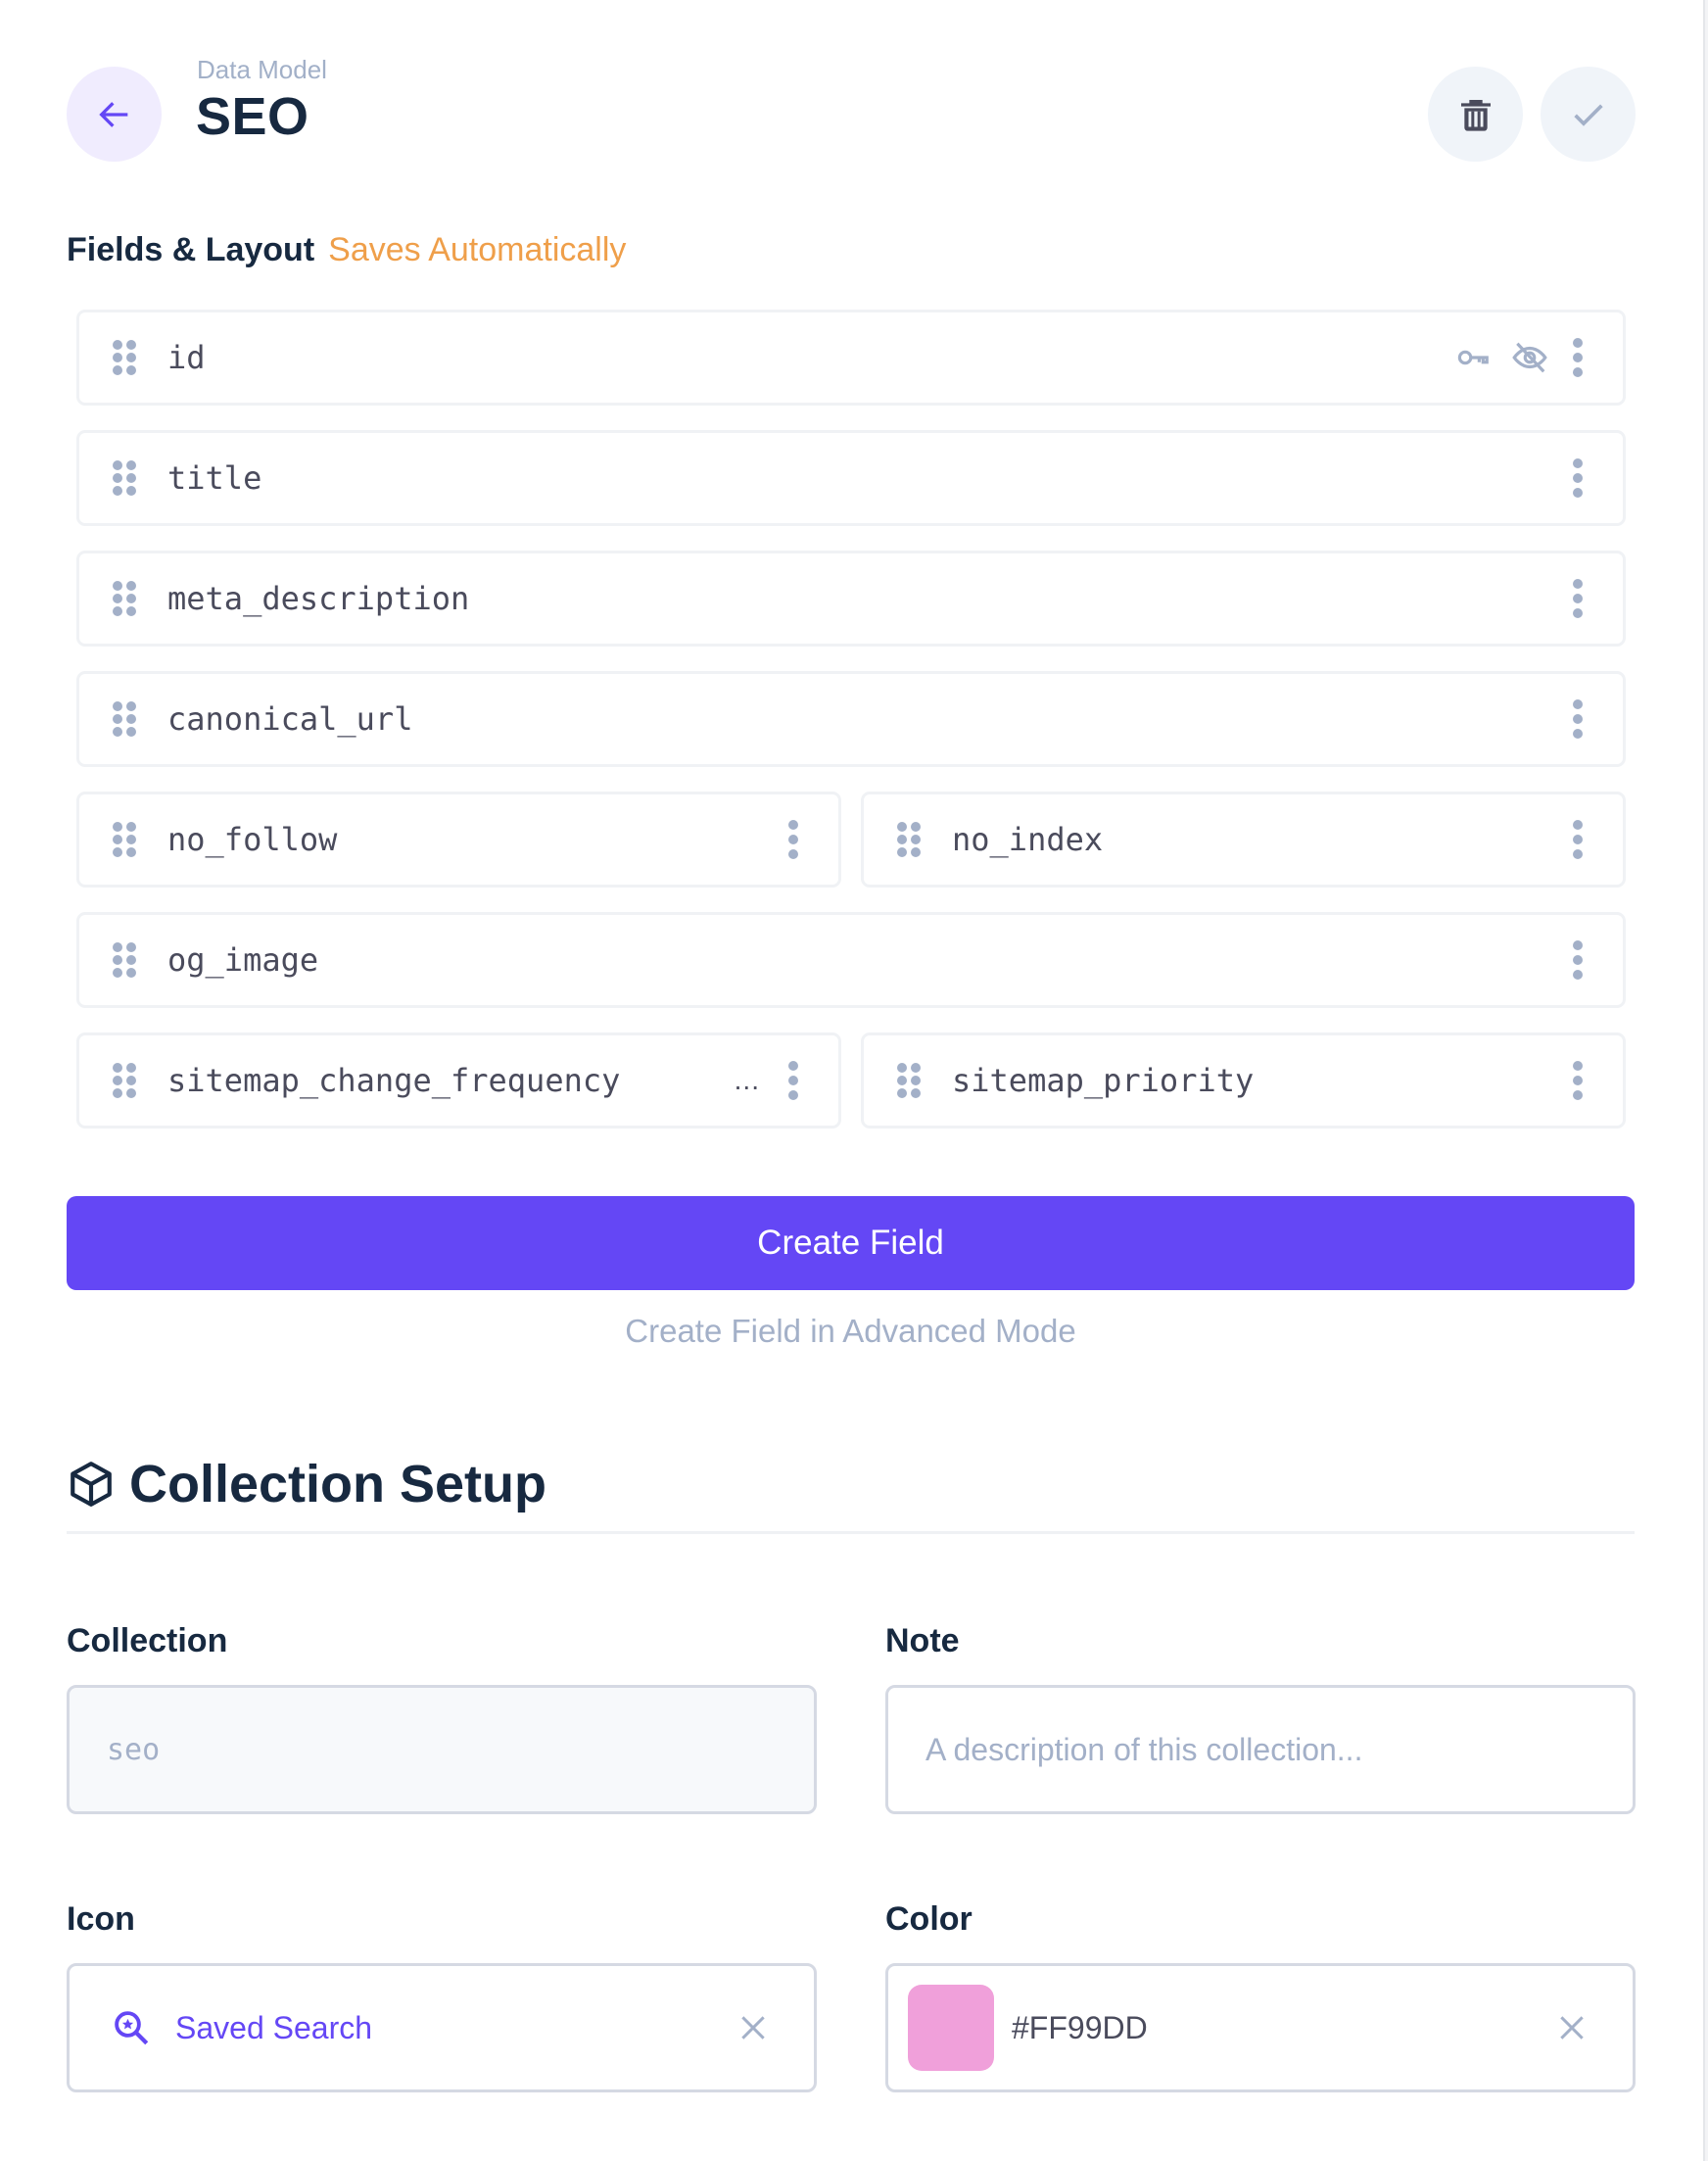  I want to click on color-value: #FF99DD, so click(1080, 2027).